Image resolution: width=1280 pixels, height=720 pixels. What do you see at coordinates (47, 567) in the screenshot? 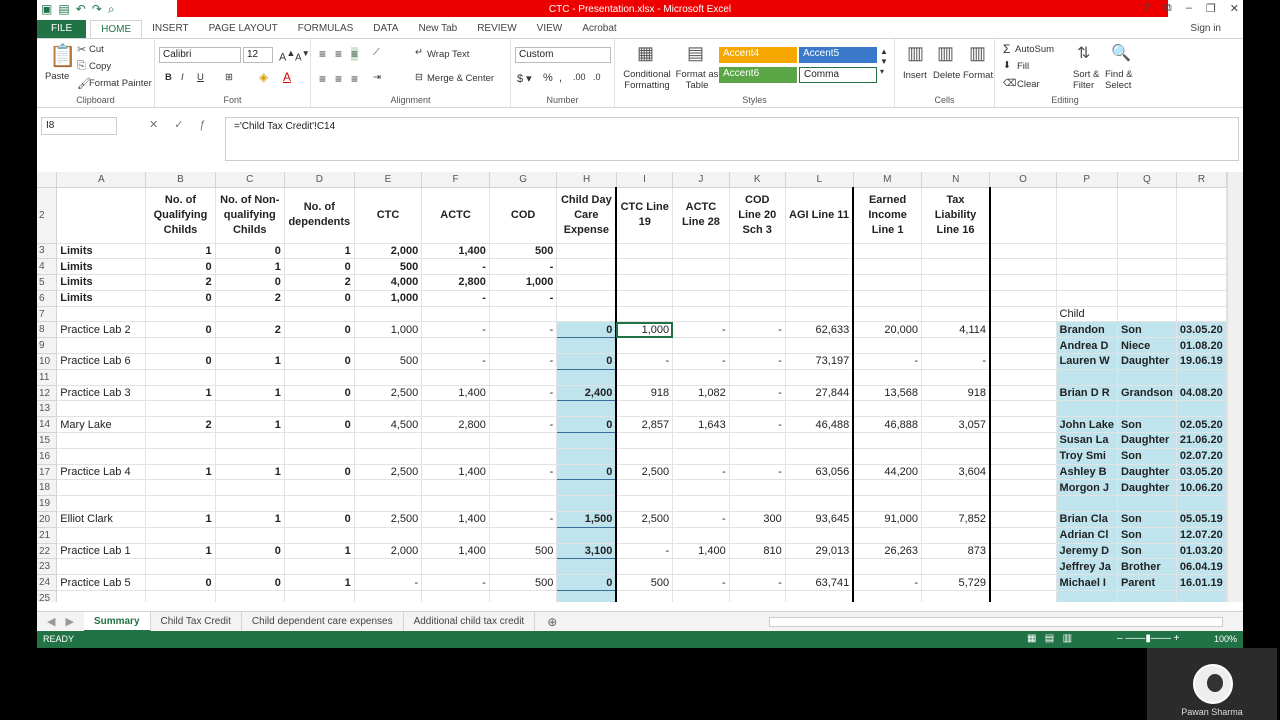
I see `row-header-23: 23` at bounding box center [47, 567].